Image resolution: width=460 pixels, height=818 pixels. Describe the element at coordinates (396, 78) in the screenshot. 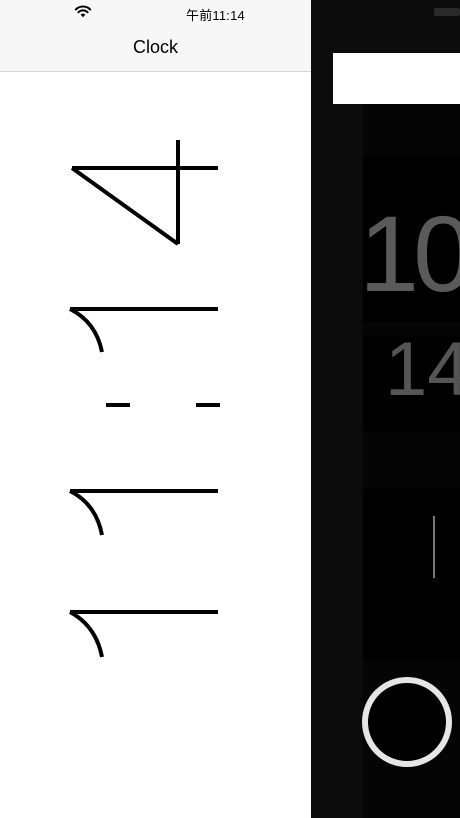

I see `header-bar` at that location.